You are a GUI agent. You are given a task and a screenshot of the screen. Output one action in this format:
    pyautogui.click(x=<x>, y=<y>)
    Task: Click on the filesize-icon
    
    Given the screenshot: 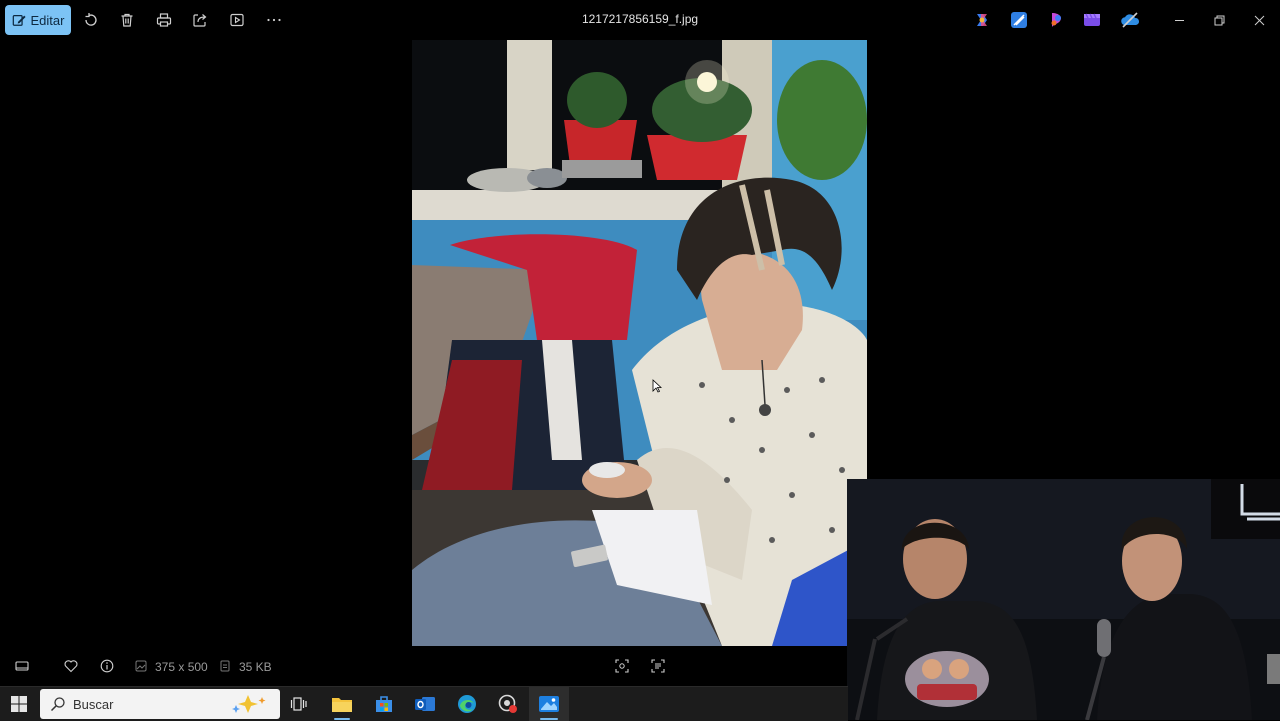 What is the action you would take?
    pyautogui.click(x=225, y=666)
    